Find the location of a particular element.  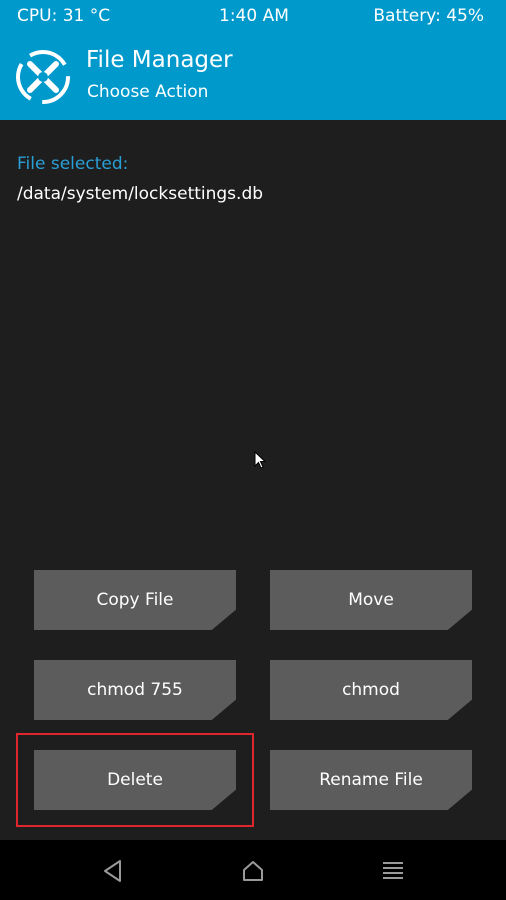

move-button: Move is located at coordinates (371, 600).